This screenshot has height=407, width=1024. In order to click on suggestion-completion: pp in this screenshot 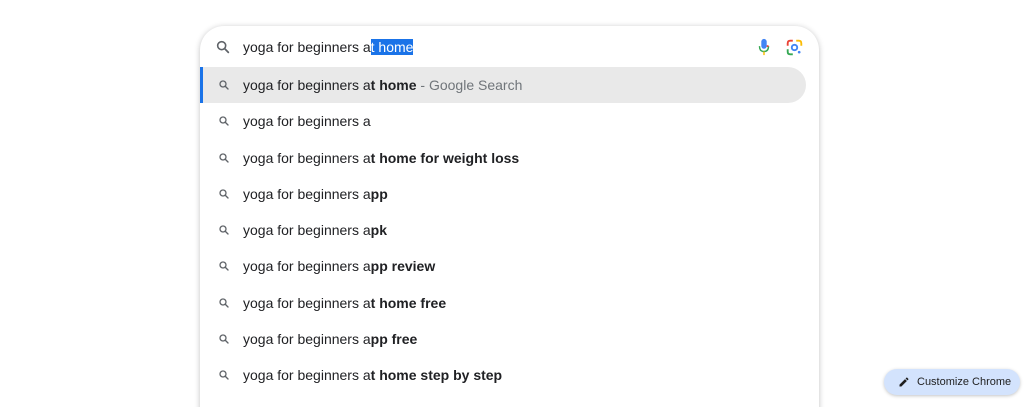, I will do `click(379, 193)`.